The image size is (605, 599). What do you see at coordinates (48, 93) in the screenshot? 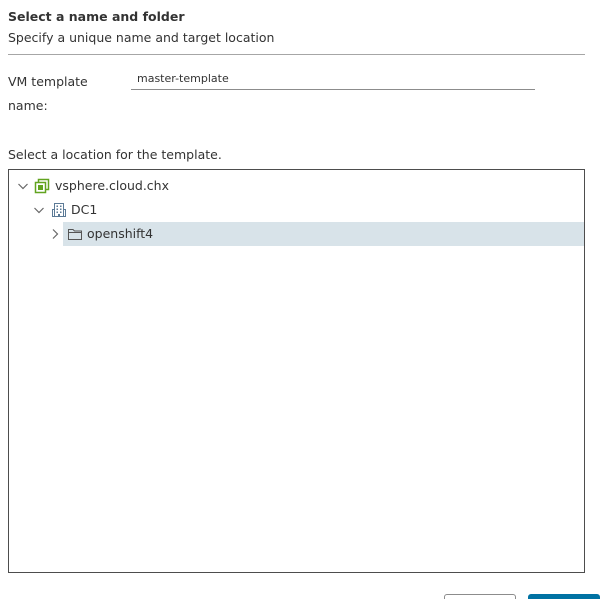
I see `vm-template-name-label: VM template name:` at bounding box center [48, 93].